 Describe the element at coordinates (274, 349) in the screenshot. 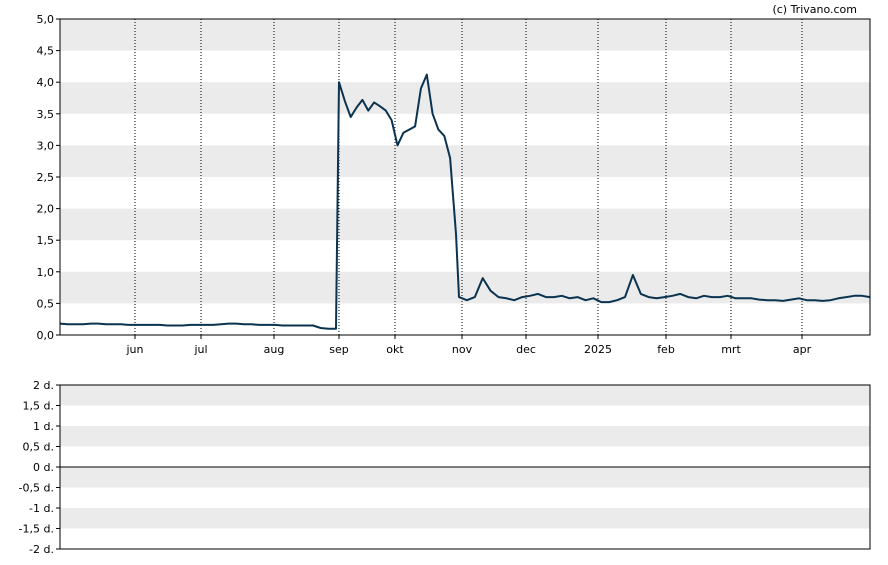

I see `x-tick-label: aug` at that location.